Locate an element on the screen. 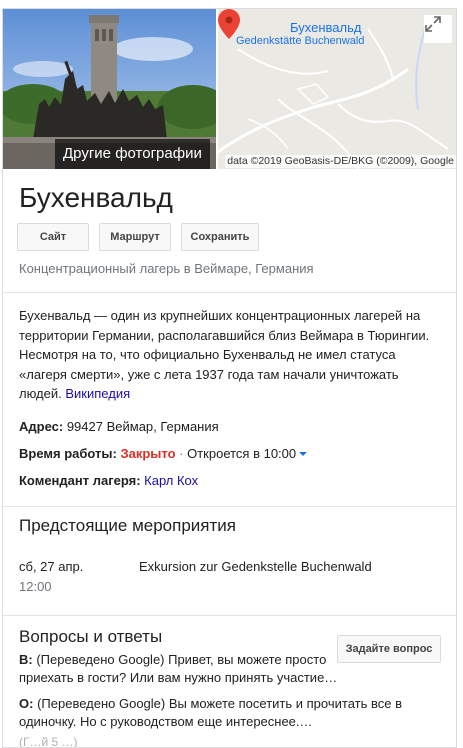  ask-question-button: Задайте вопрос is located at coordinates (389, 649).